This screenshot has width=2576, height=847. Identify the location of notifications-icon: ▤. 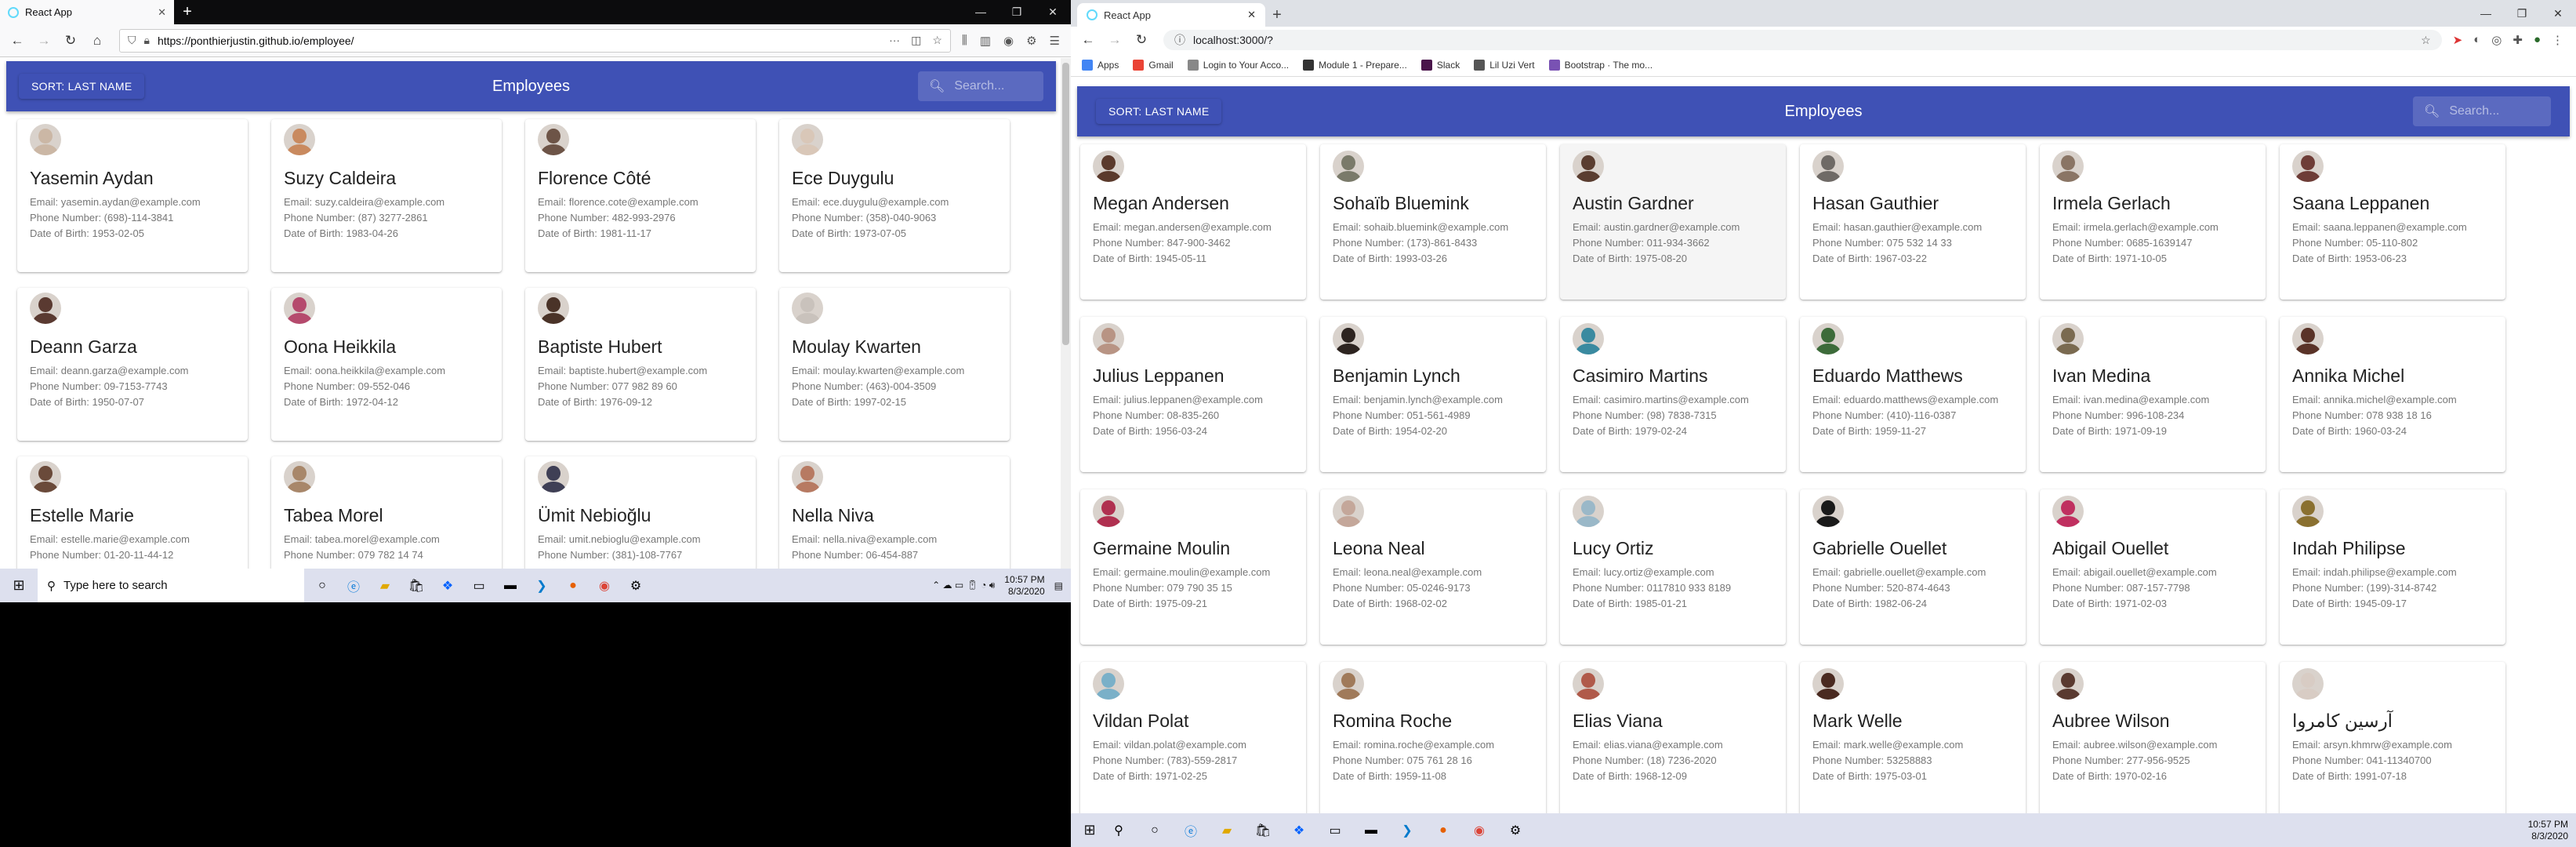
(1059, 585).